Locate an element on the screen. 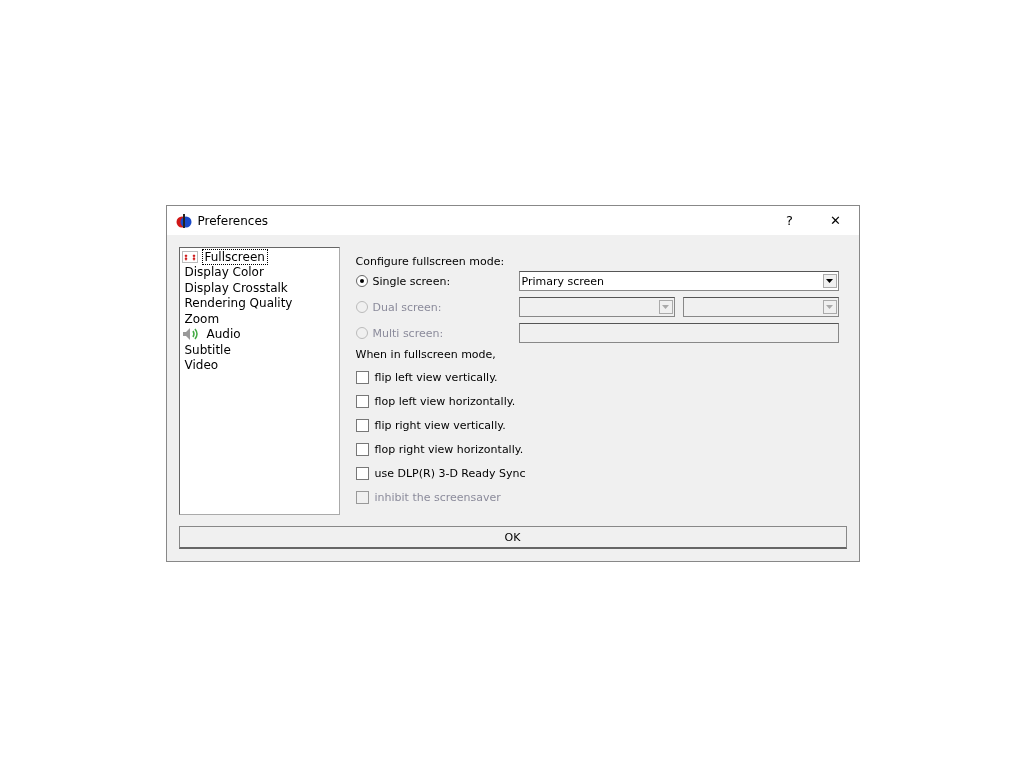 The image size is (1025, 769). category-item: Subtitle is located at coordinates (207, 349).